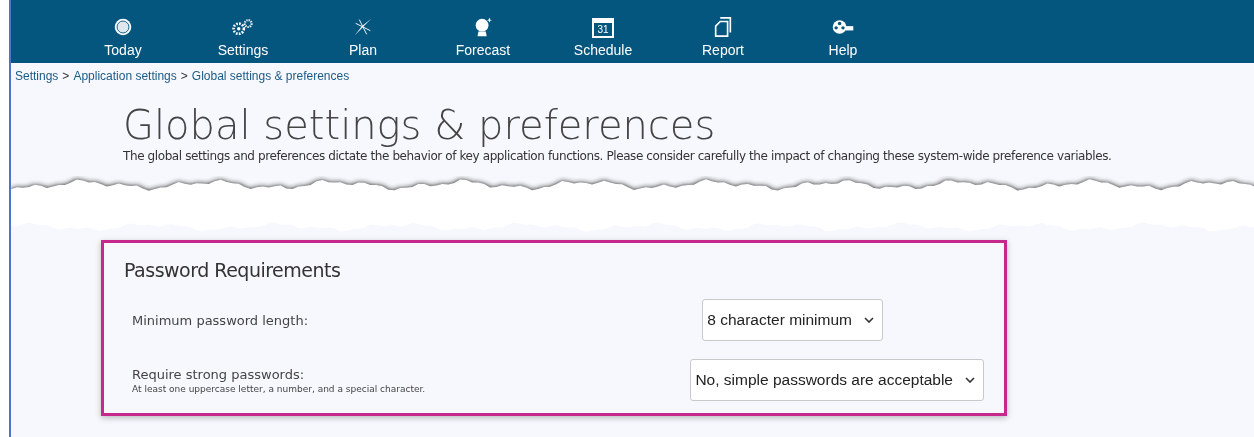 This screenshot has height=437, width=1254. I want to click on field-label: Minimum password length:, so click(220, 320).